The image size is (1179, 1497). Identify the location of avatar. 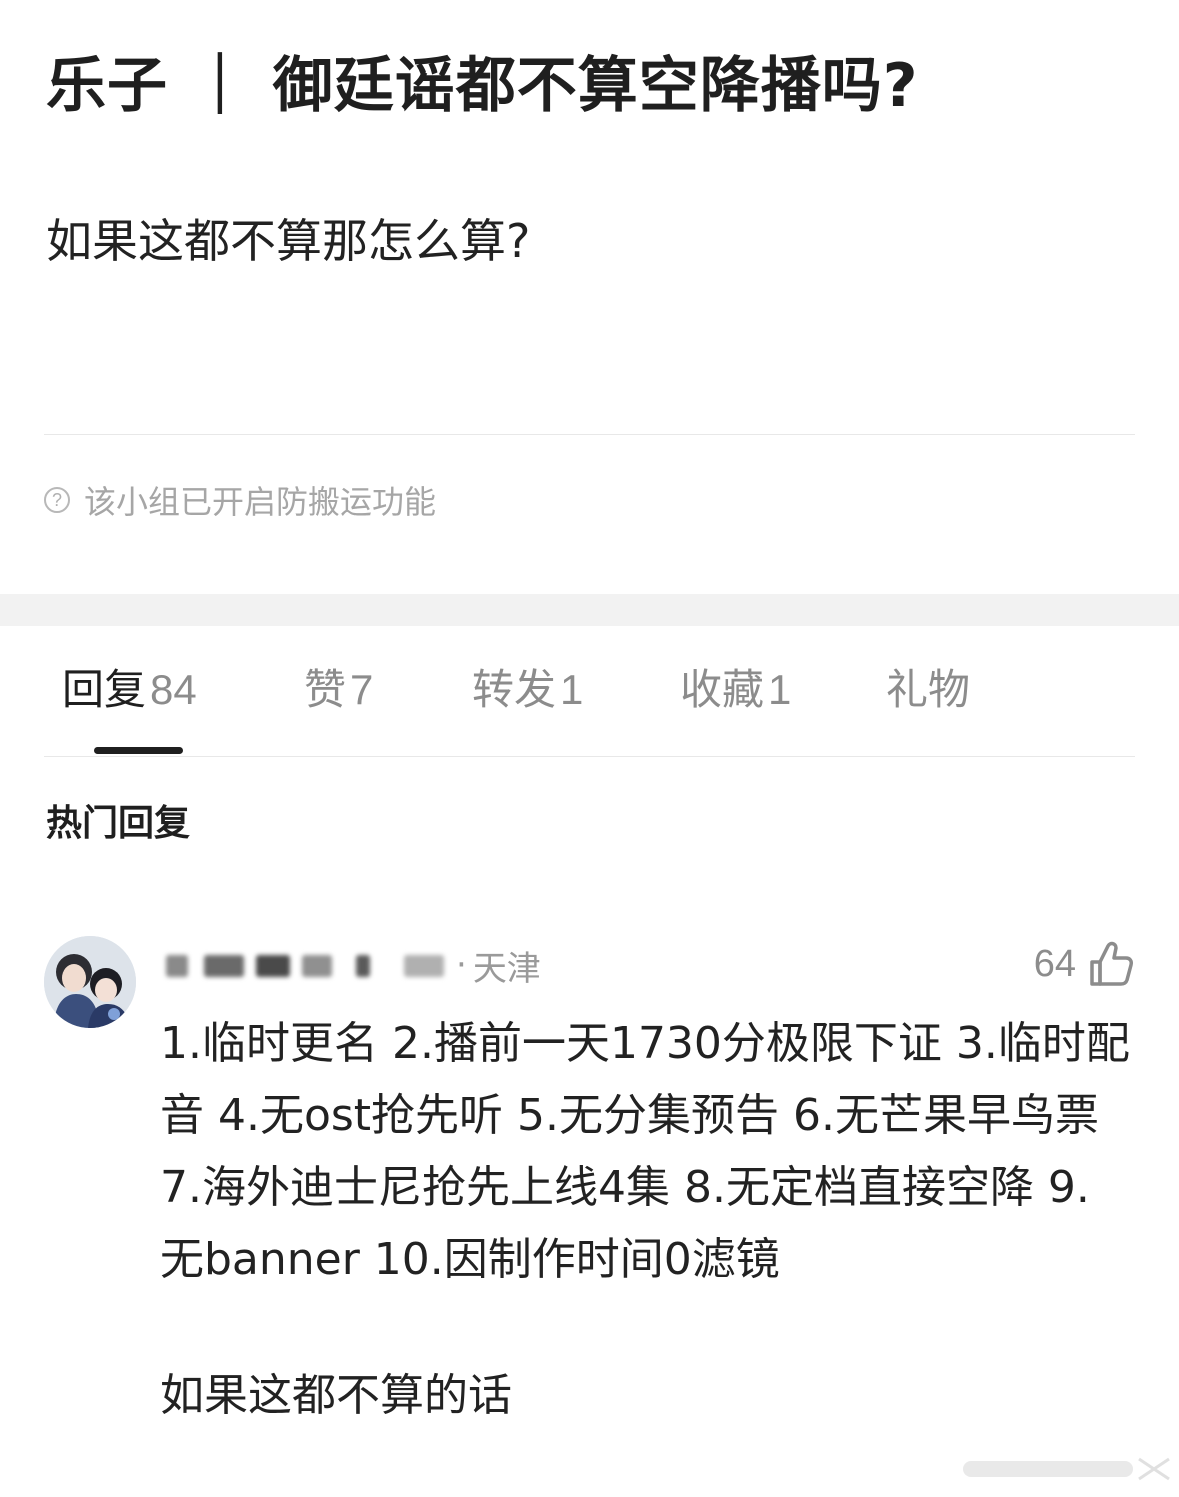
(90, 982).